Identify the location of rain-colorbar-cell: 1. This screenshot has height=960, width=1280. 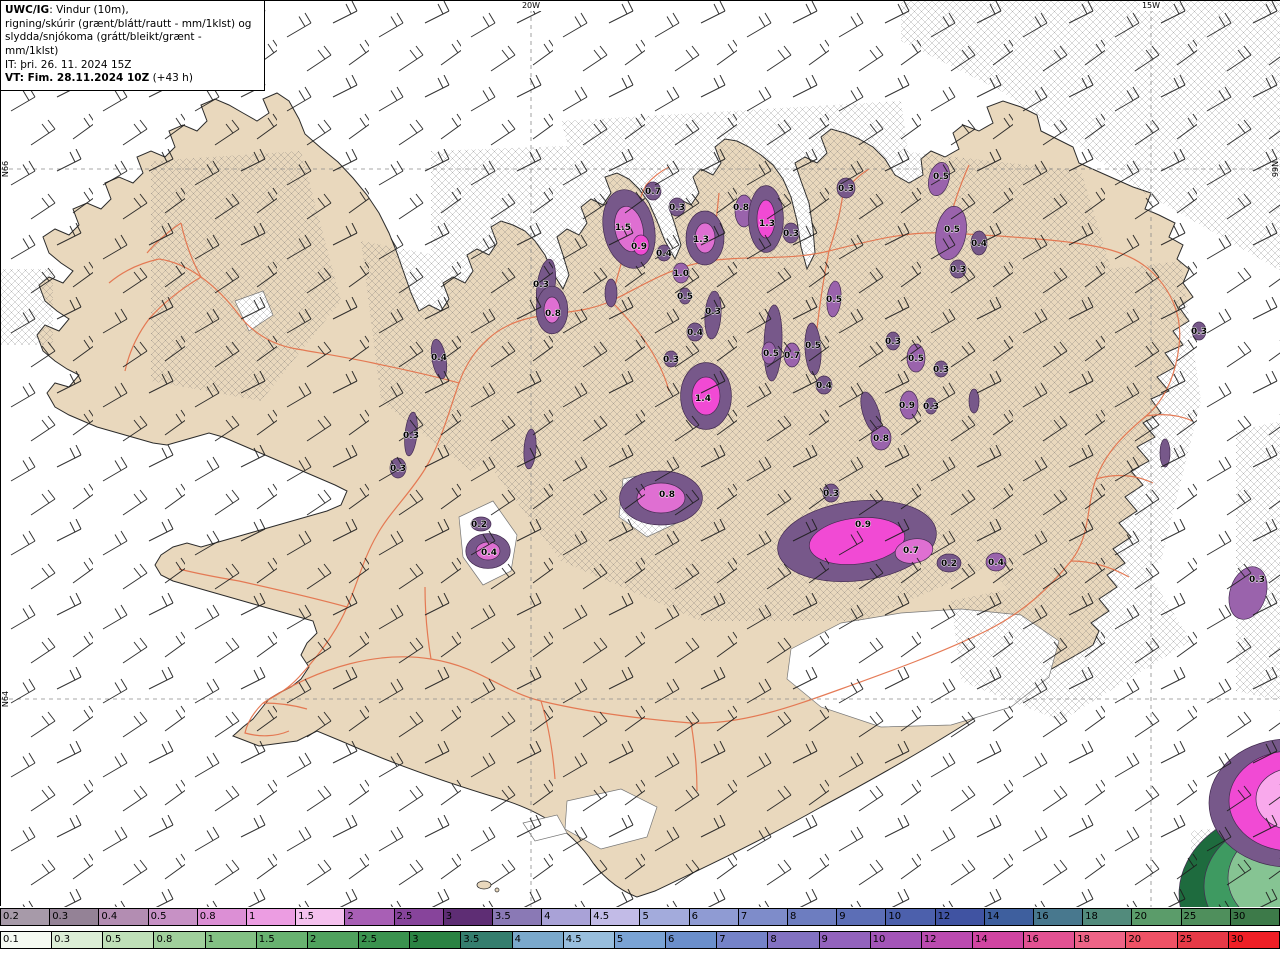
(231, 940).